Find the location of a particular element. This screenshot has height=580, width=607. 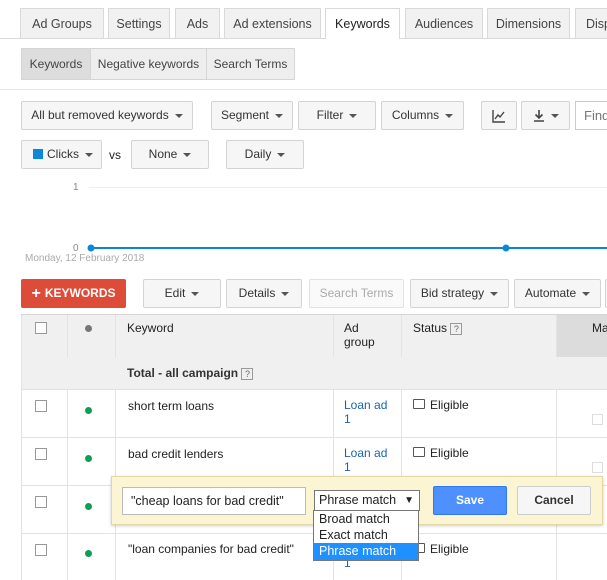

divider is located at coordinates (303, 89).